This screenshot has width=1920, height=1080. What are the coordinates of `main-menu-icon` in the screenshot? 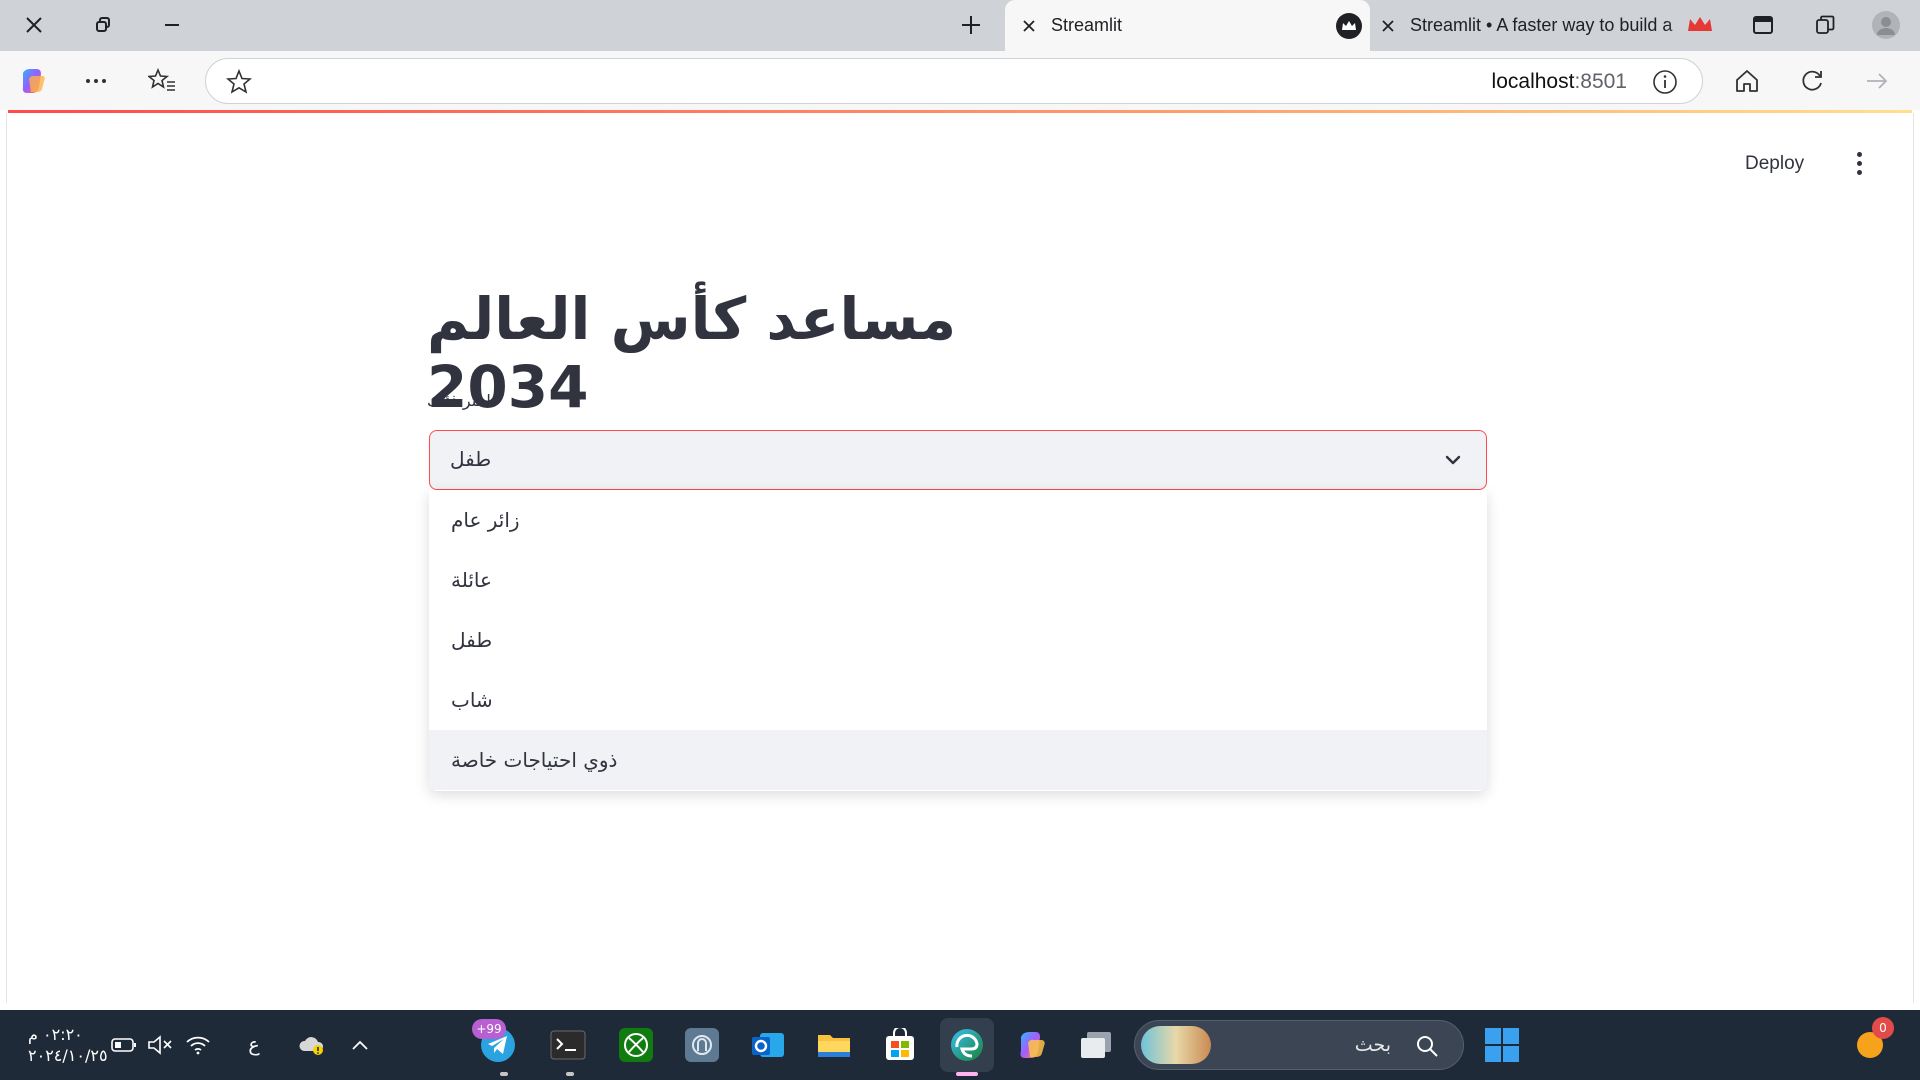 It's located at (1859, 163).